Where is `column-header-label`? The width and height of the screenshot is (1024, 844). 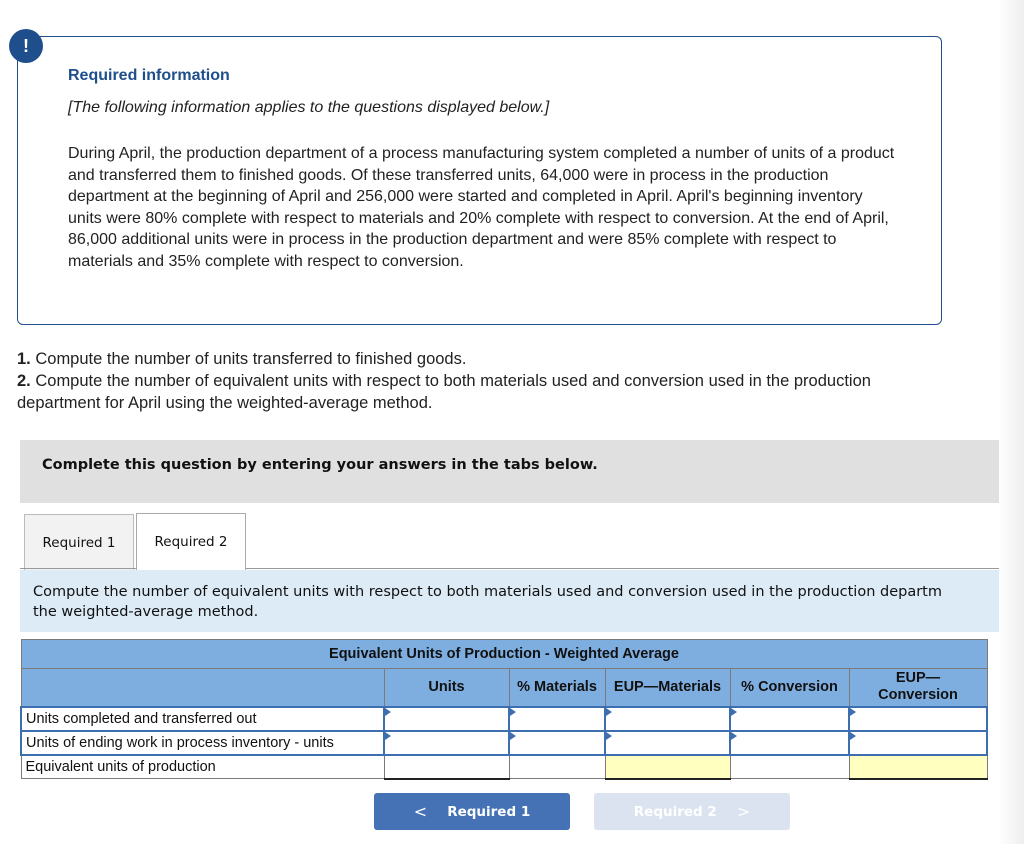
column-header-label is located at coordinates (202, 687).